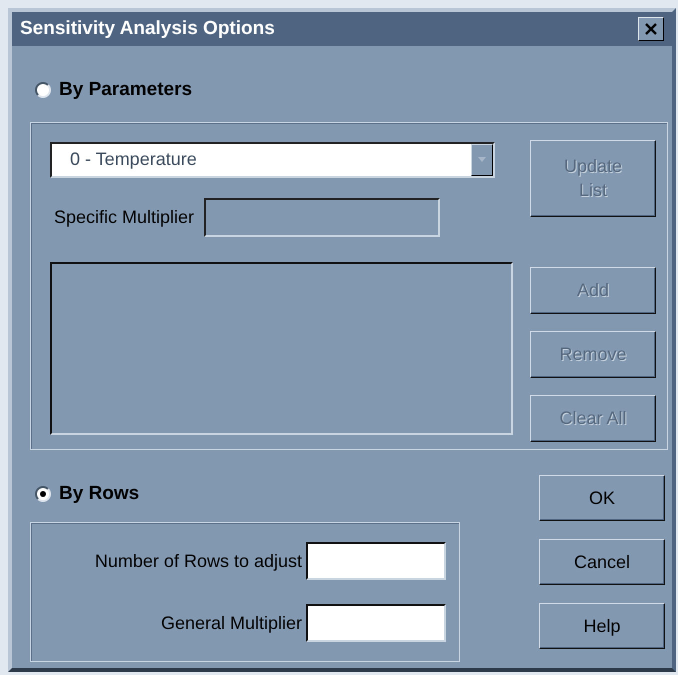  Describe the element at coordinates (99, 494) in the screenshot. I see `radio-label: By Rows` at that location.